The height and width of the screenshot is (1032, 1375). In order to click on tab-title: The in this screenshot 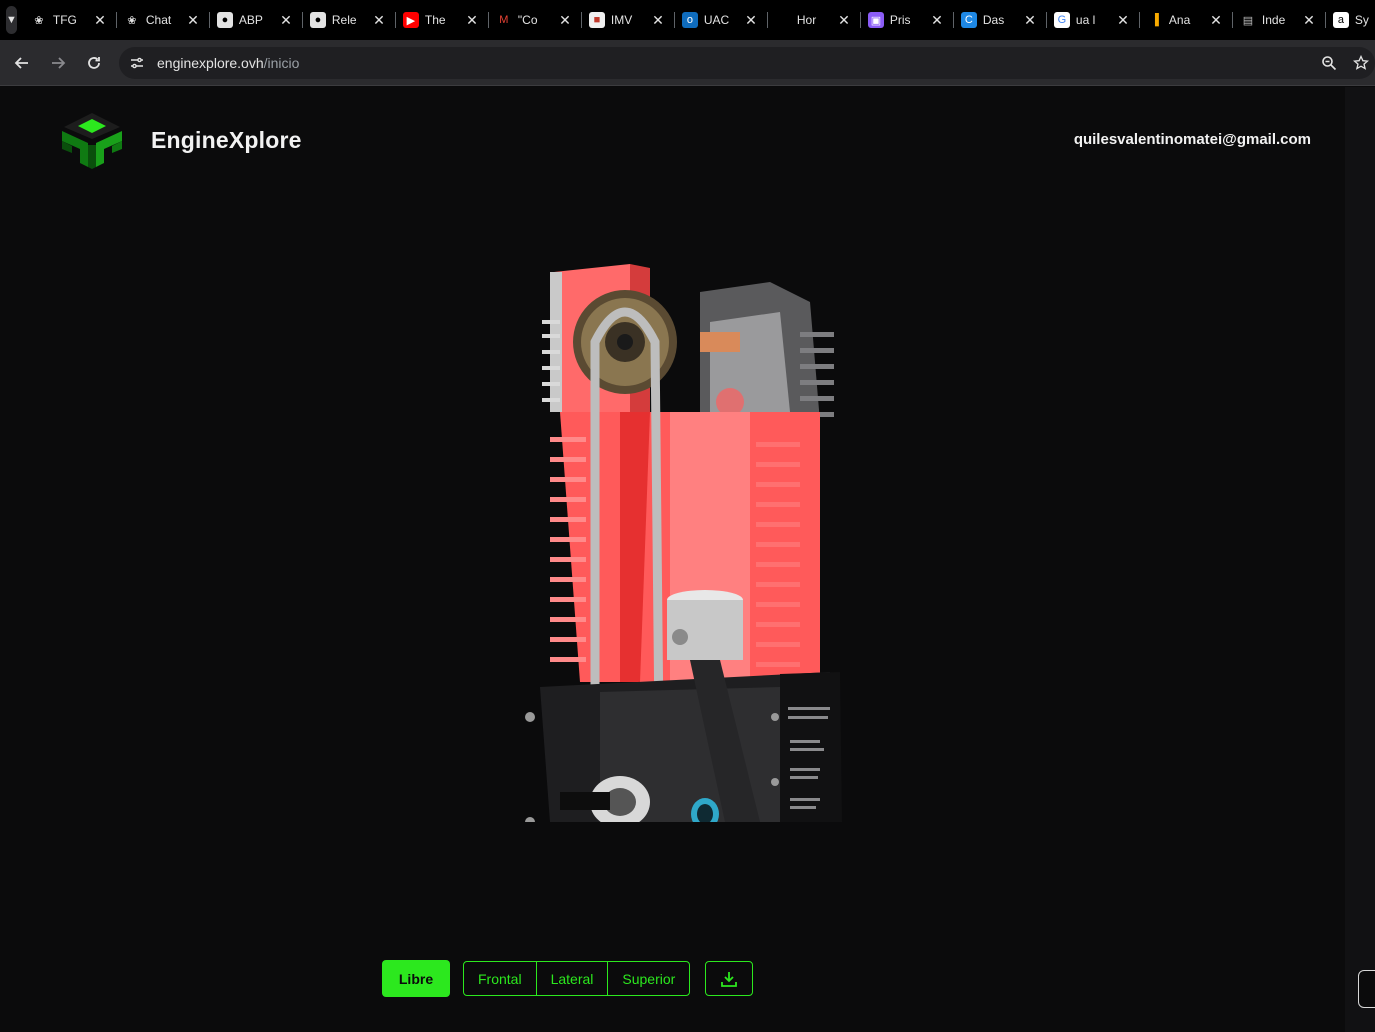, I will do `click(435, 20)`.